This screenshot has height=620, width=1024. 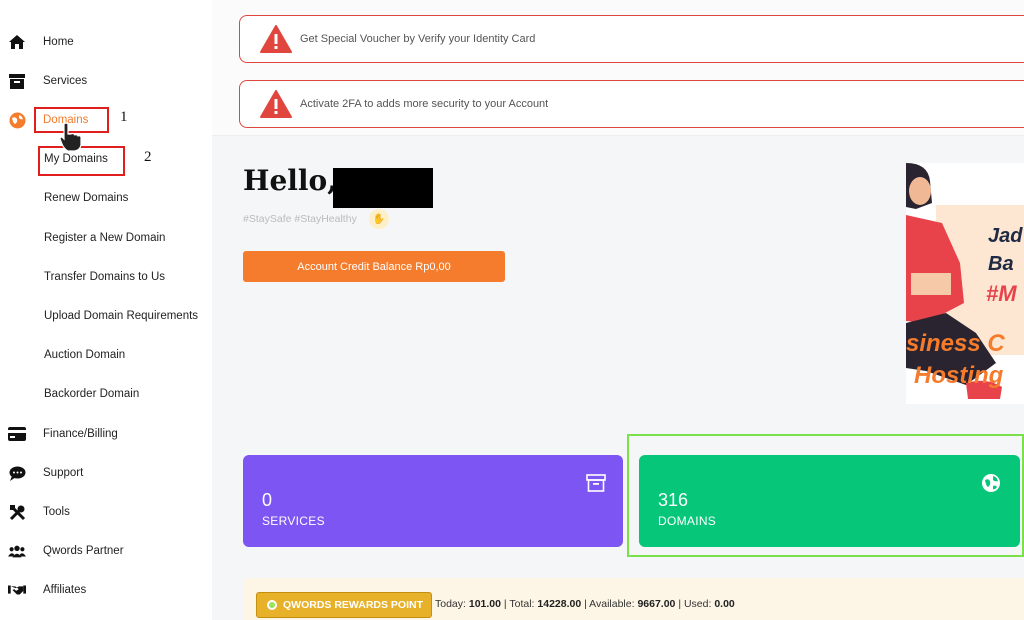 What do you see at coordinates (344, 605) in the screenshot?
I see `rewards-point-button: QWORDS REWARDS POINT` at bounding box center [344, 605].